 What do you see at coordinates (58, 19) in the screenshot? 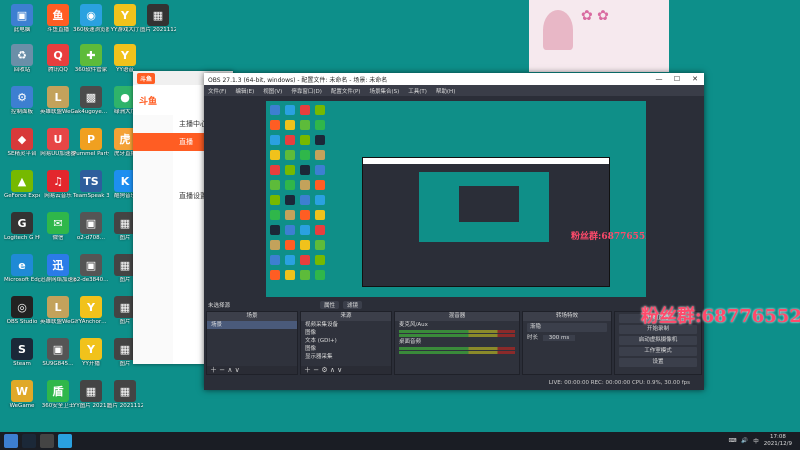
I see `desktop-icon: 鱼斗鱼直播` at bounding box center [58, 19].